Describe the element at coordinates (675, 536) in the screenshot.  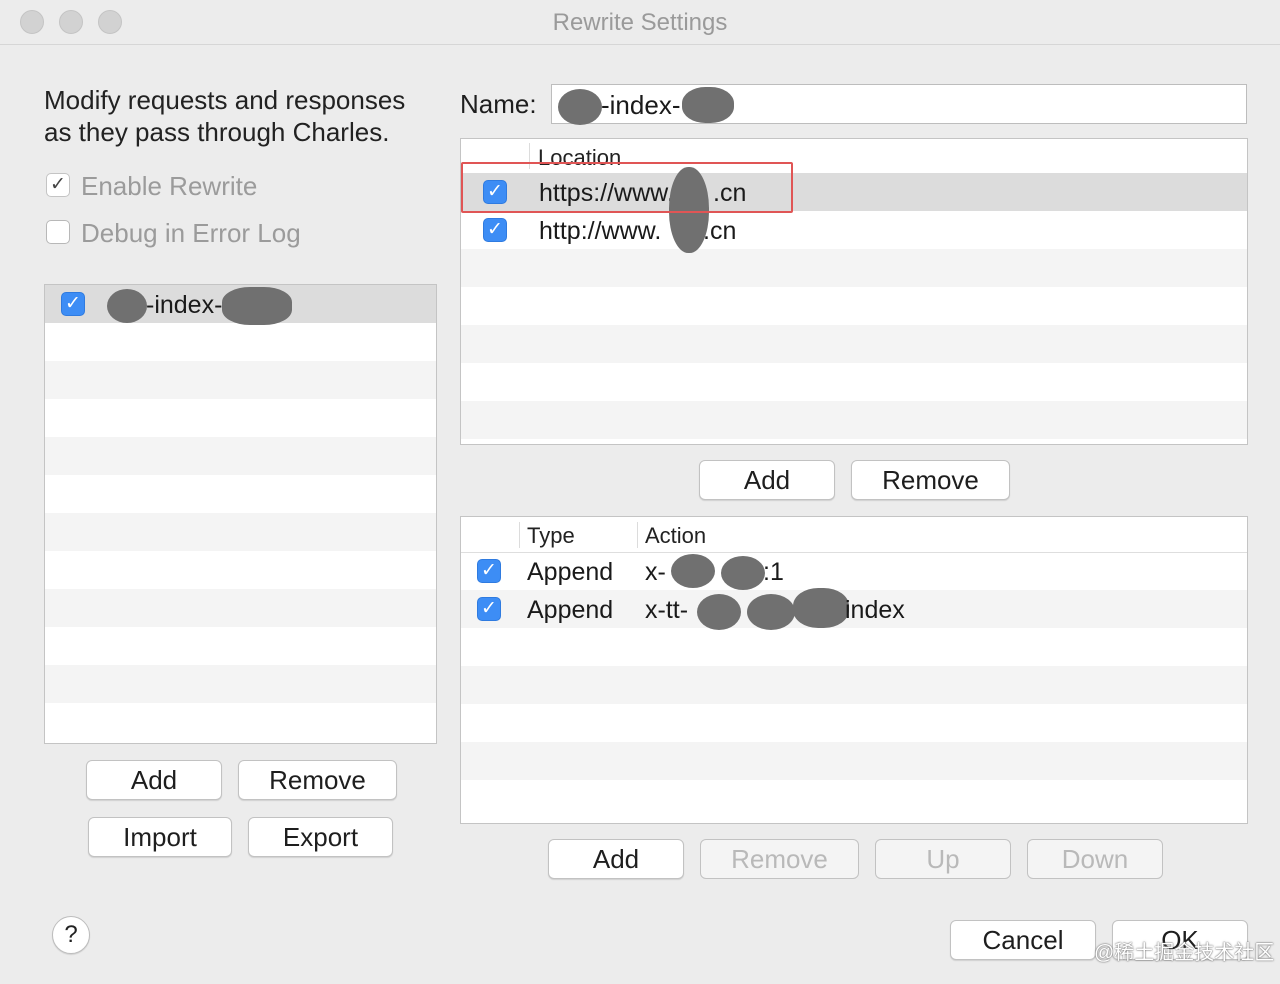
I see `action-column-header: Action` at that location.